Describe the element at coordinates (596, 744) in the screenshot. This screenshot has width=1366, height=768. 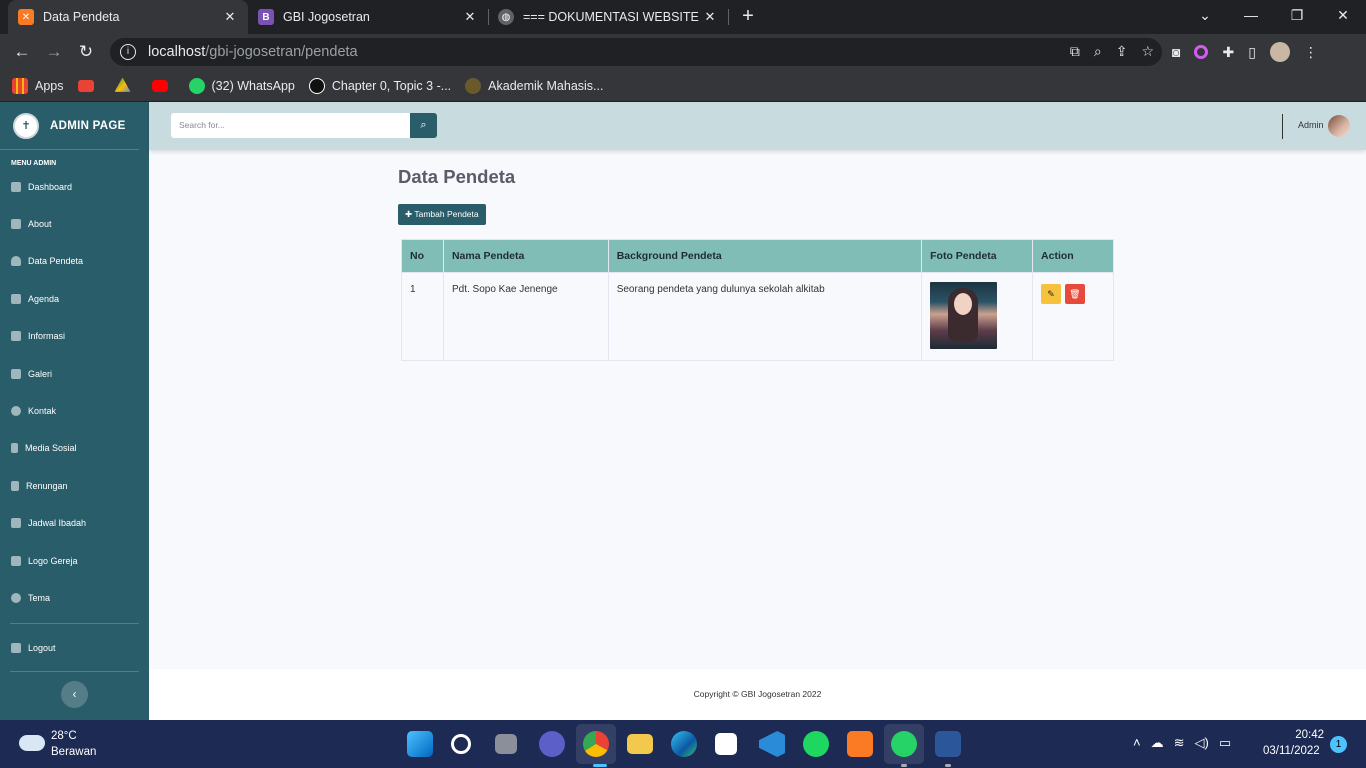
I see `chrome-icon` at that location.